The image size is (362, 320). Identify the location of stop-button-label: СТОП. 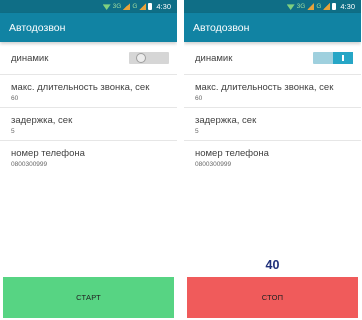
(272, 297).